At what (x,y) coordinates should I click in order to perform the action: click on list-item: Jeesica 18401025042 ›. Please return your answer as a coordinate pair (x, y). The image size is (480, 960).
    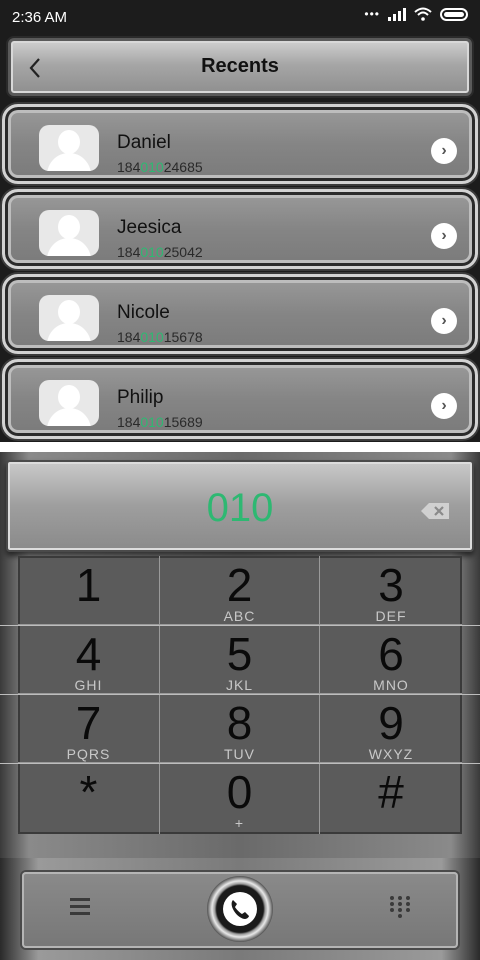
    Looking at the image, I should click on (240, 229).